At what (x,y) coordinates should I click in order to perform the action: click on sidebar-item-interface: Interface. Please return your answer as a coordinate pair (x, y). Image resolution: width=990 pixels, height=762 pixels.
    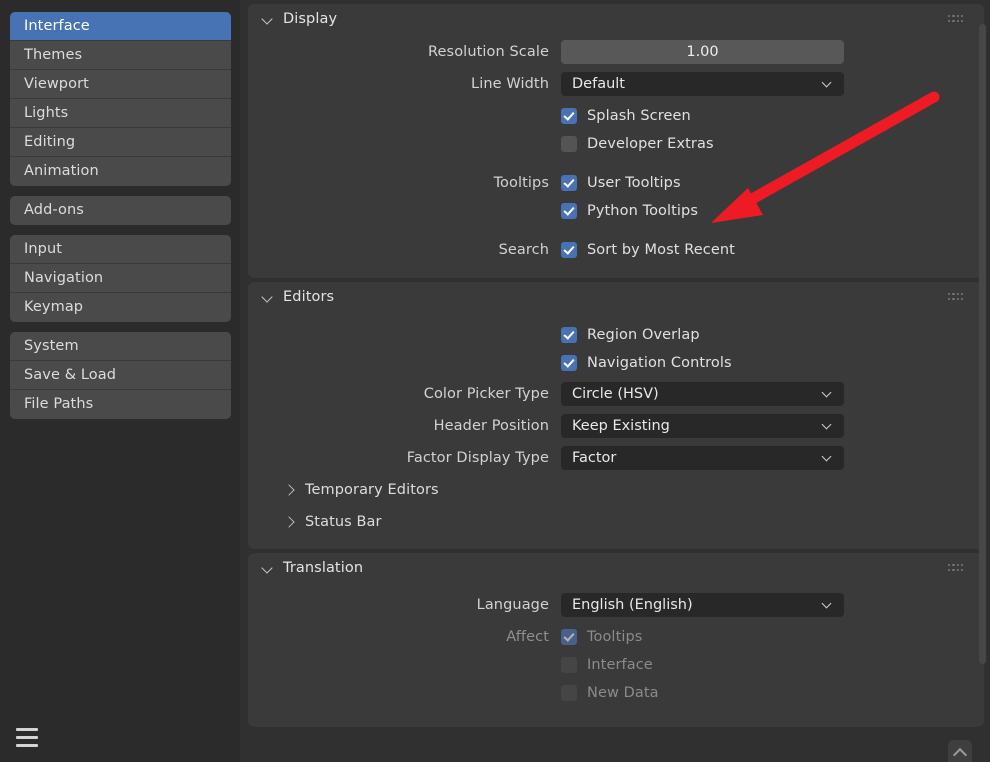
    Looking at the image, I should click on (120, 26).